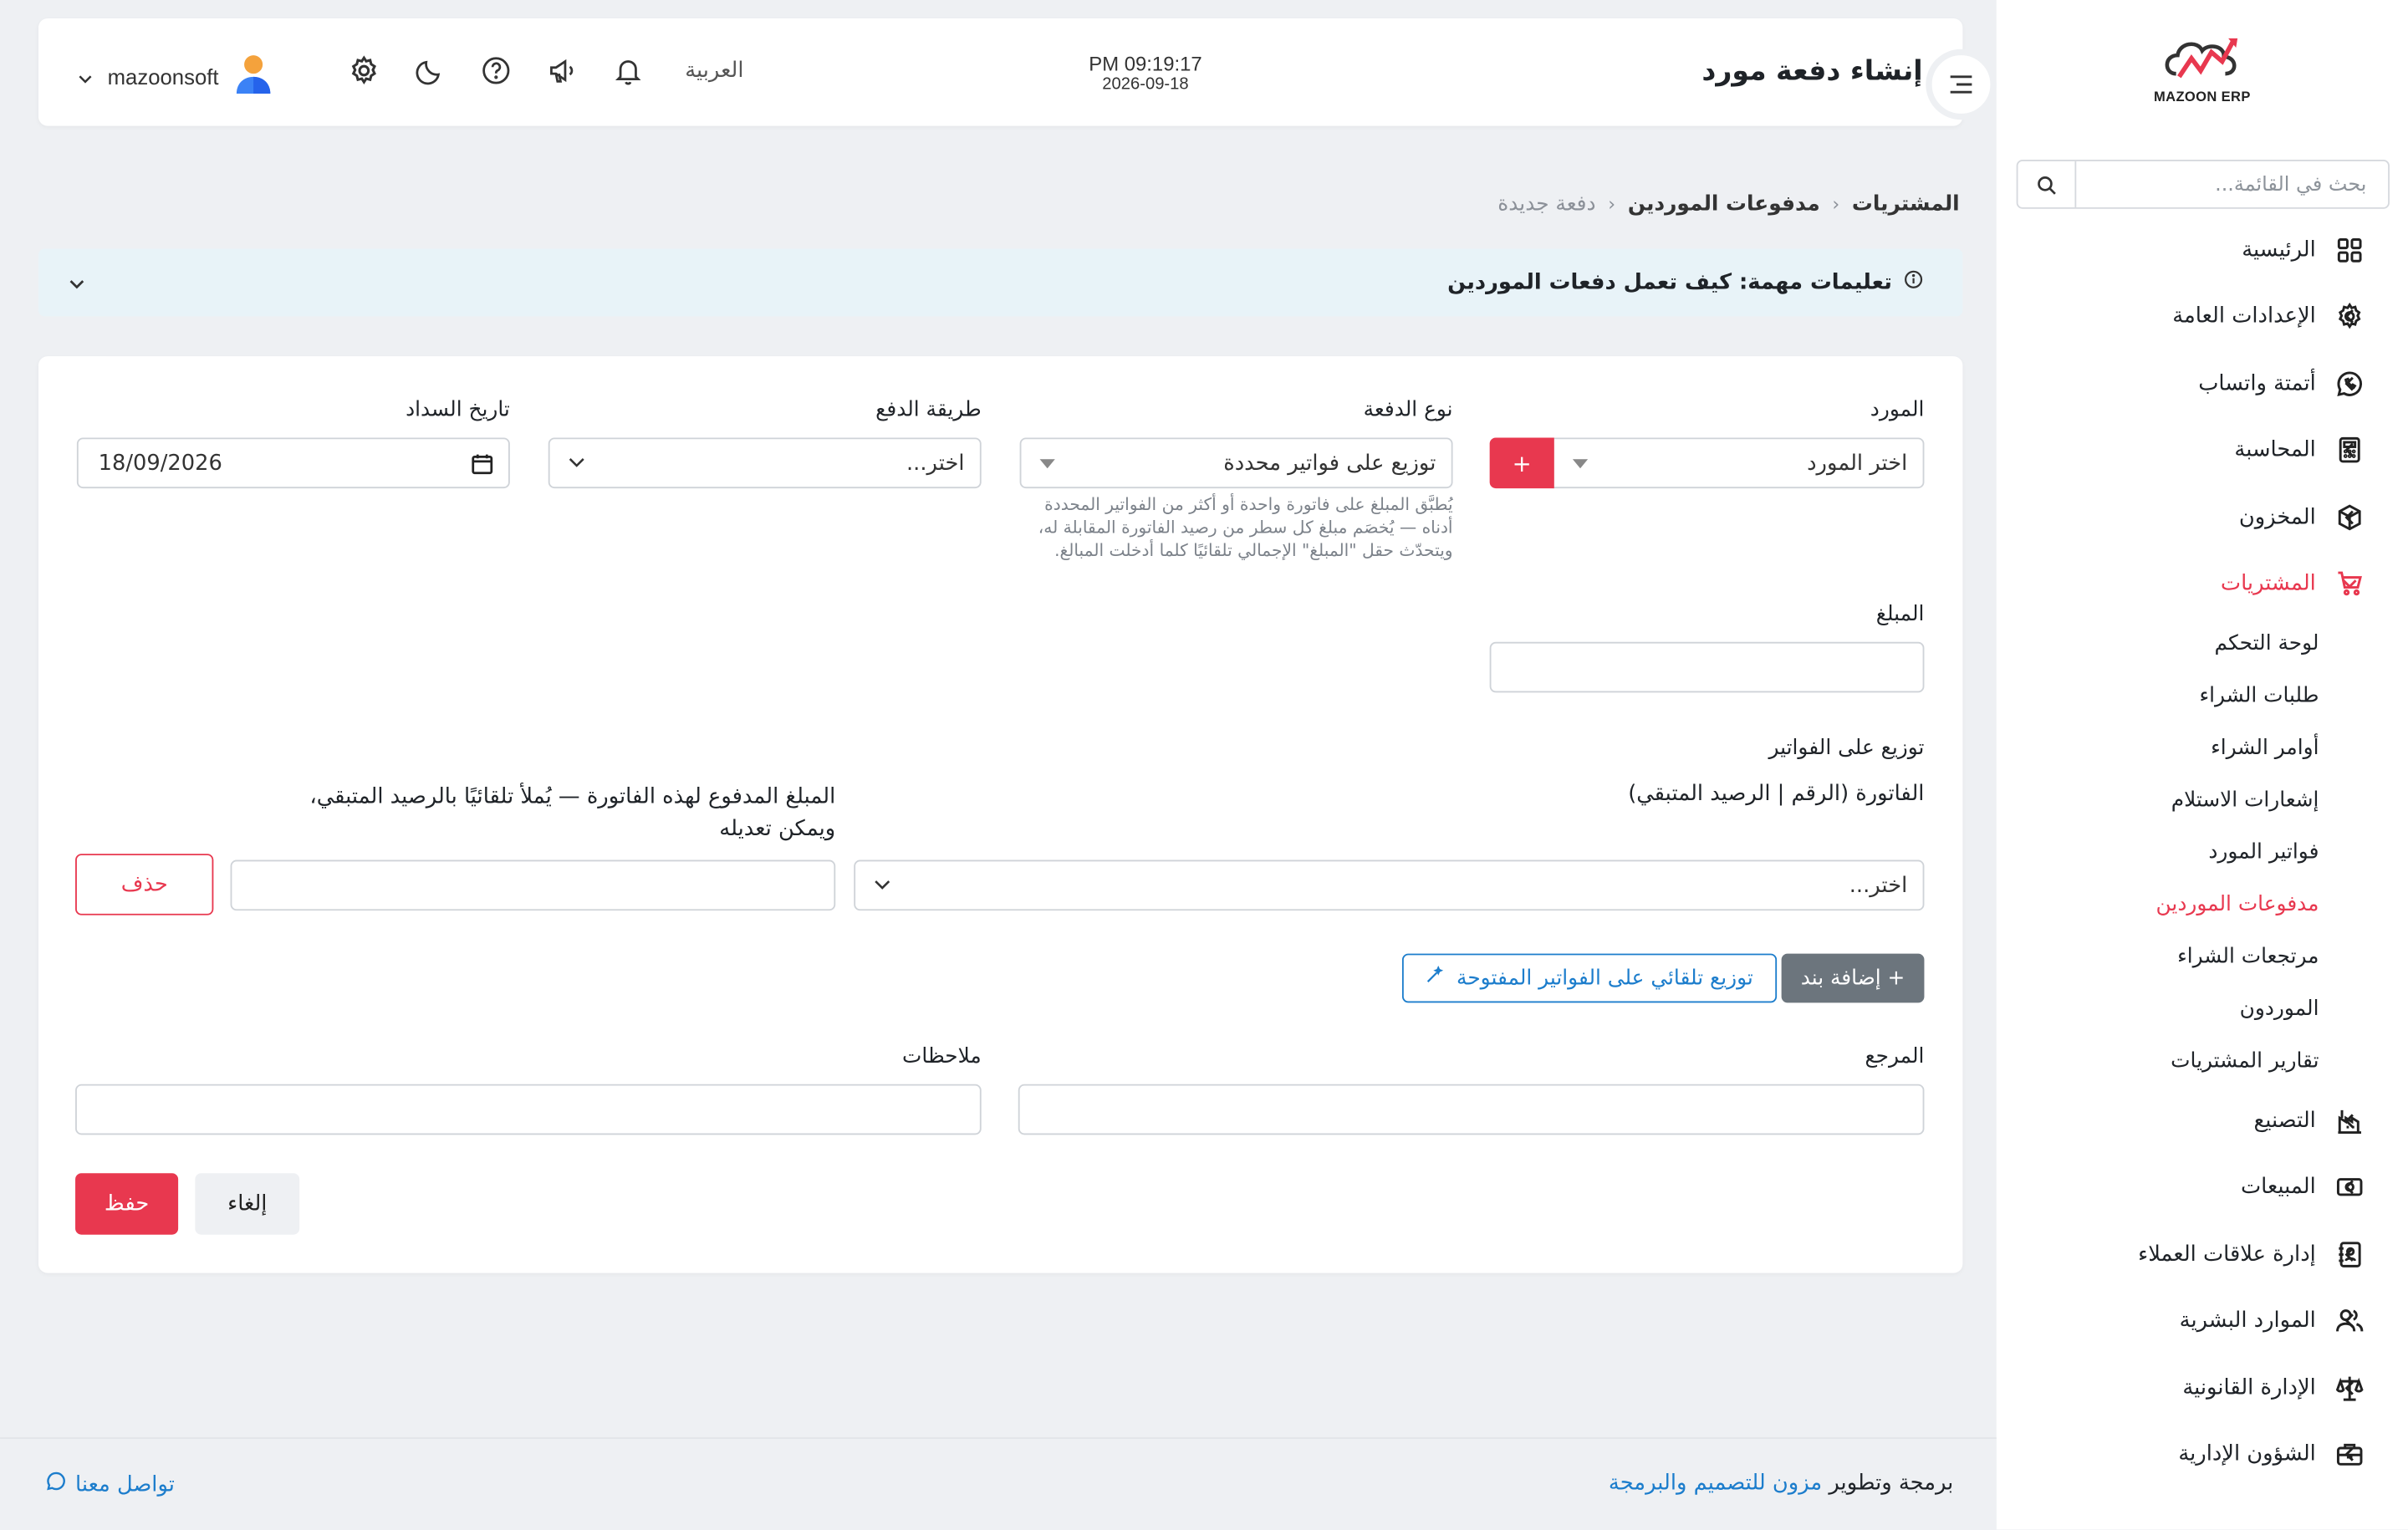 This screenshot has height=1530, width=2408. I want to click on payment-type-select: توزيع على فواتير محددة, so click(1236, 463).